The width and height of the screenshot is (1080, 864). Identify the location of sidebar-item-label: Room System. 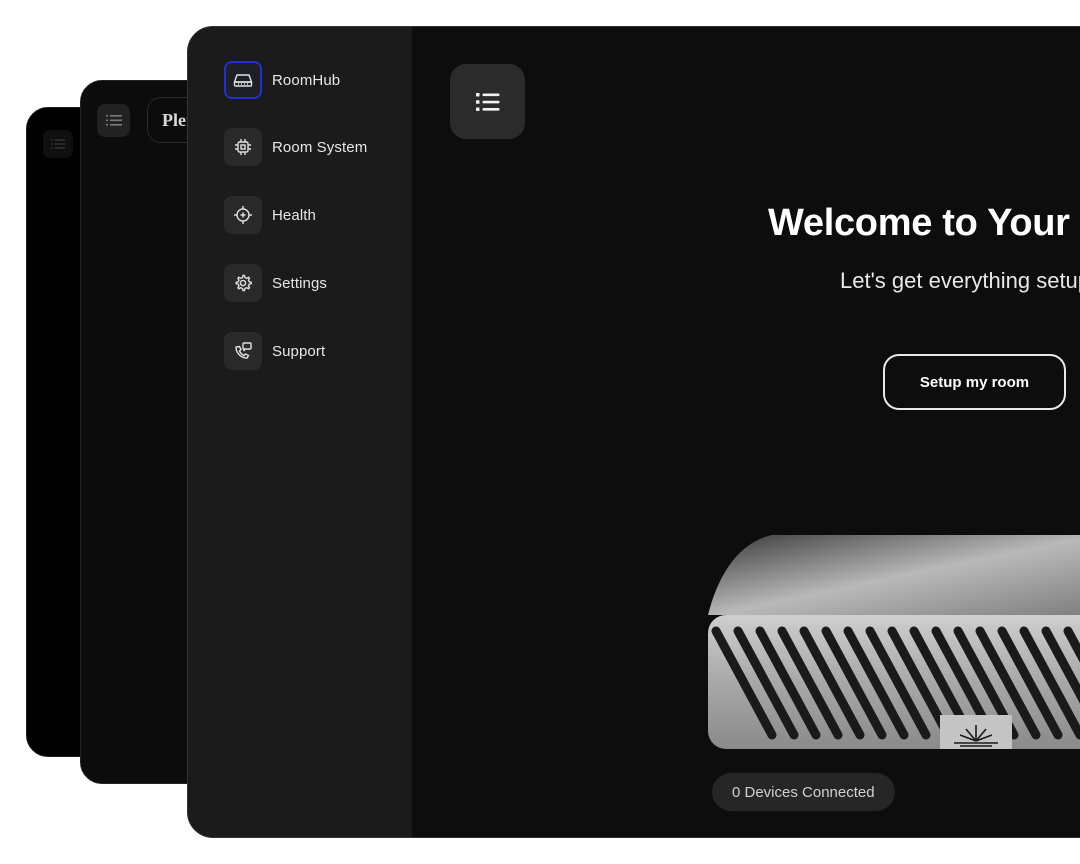
(320, 147).